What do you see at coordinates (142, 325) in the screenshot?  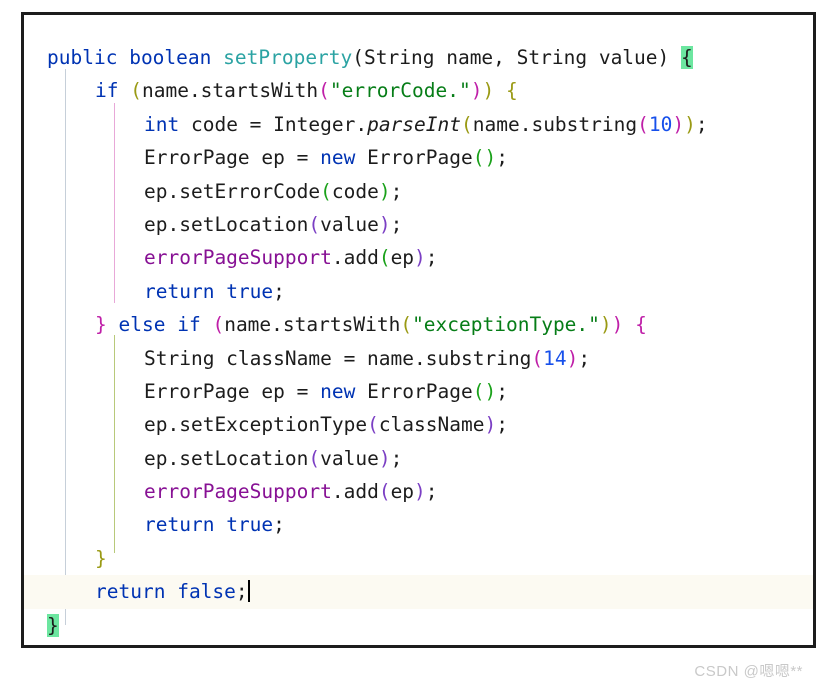 I see `code-token: else` at bounding box center [142, 325].